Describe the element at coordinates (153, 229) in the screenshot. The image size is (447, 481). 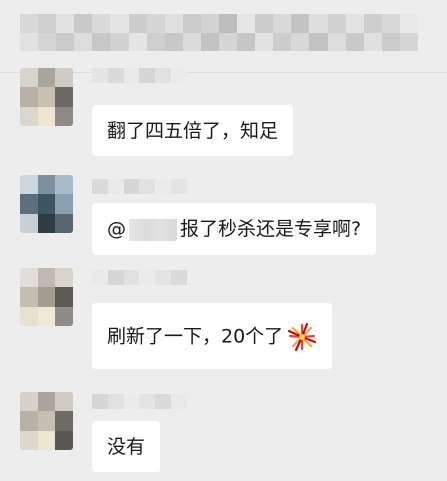
I see `mention-name-blurred` at that location.